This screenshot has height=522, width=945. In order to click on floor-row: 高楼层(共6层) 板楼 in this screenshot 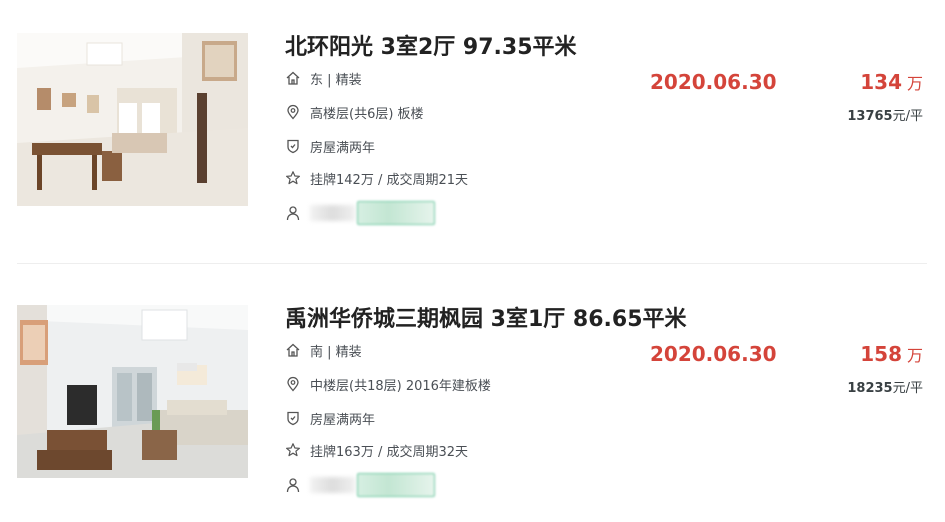, I will do `click(354, 112)`.